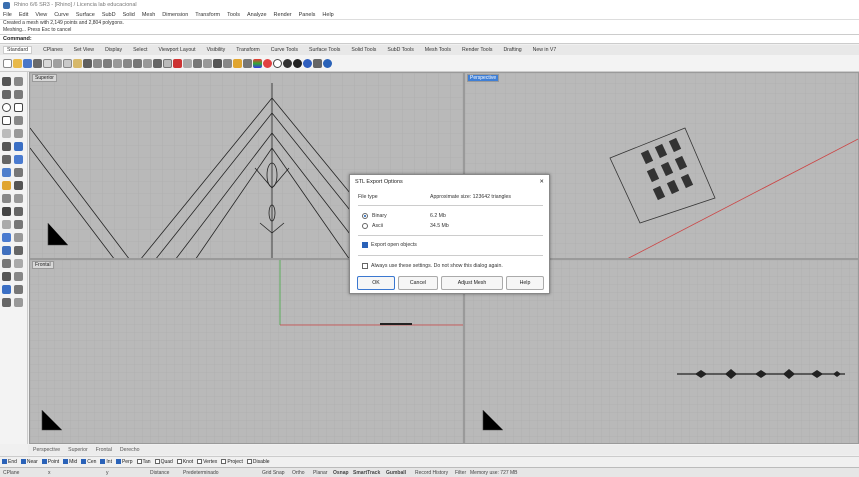  I want to click on analyze-icon, so click(197, 63).